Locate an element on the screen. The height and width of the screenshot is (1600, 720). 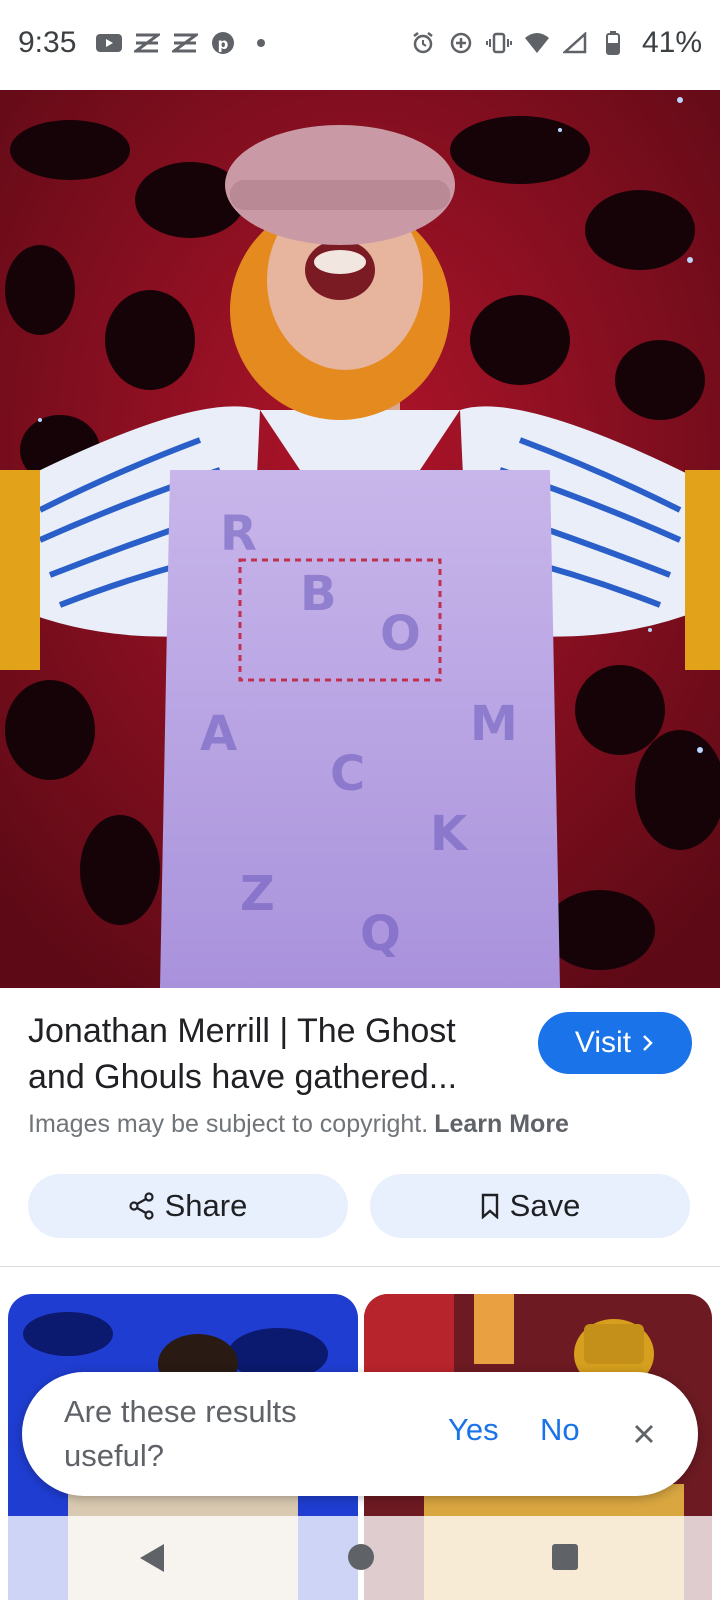
visit-button: Visit is located at coordinates (615, 1043).